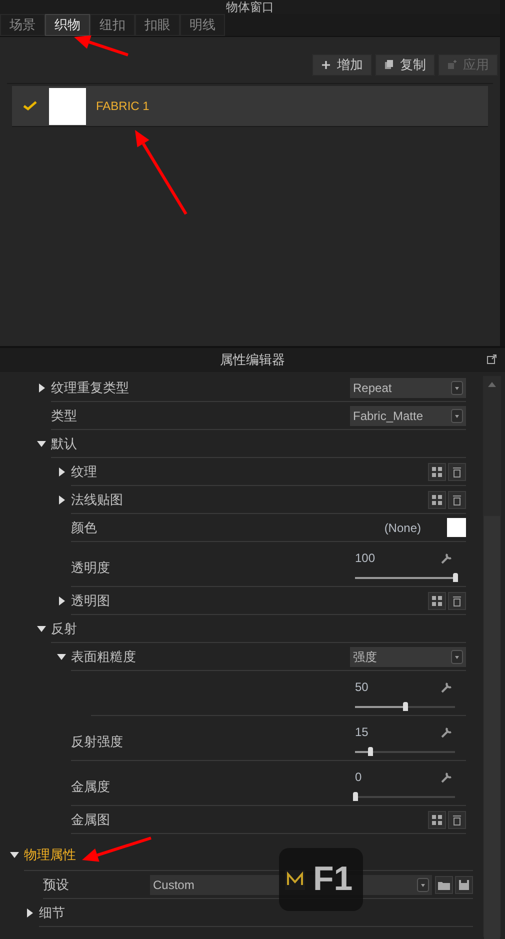 The width and height of the screenshot is (505, 939). Describe the element at coordinates (123, 106) in the screenshot. I see `fabric-name: FABRIC 1` at that location.